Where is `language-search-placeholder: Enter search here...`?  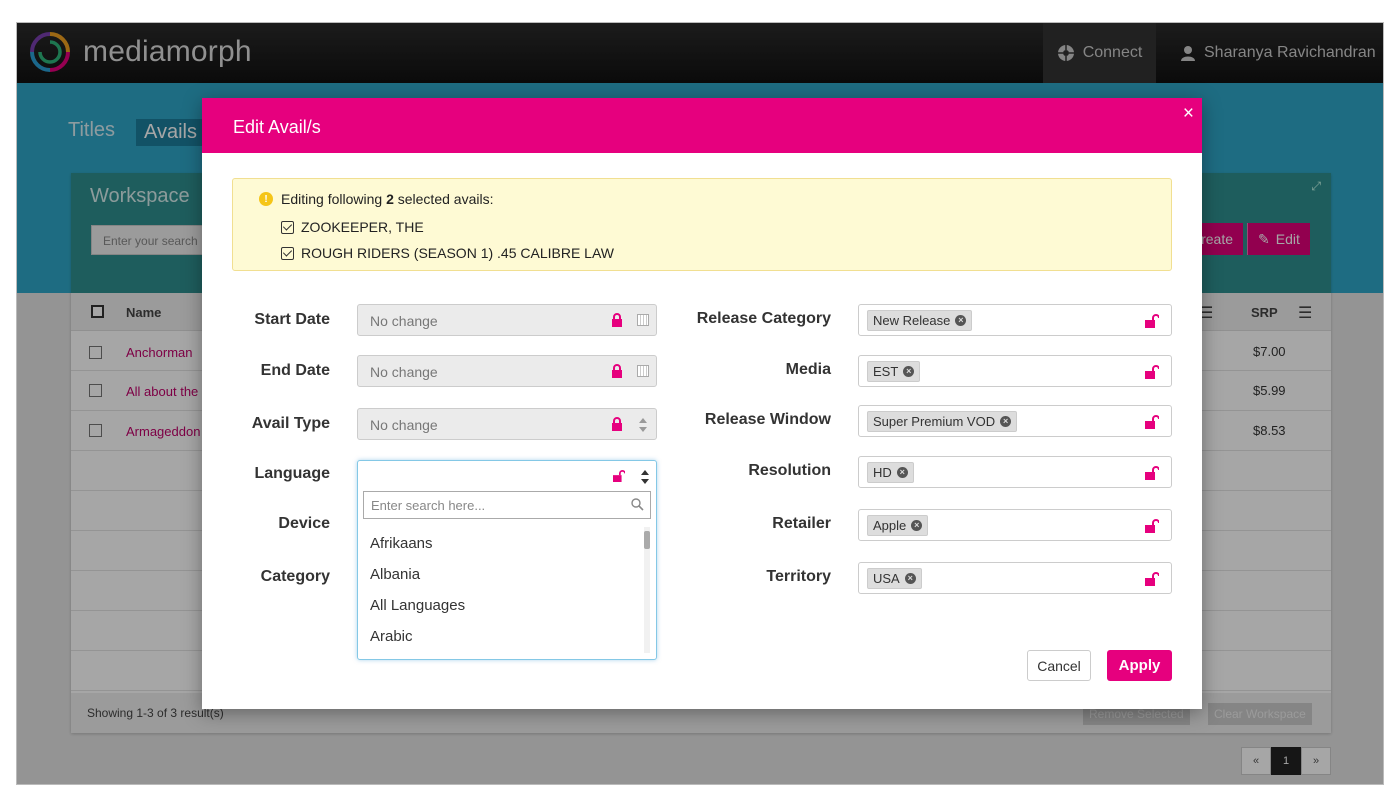 language-search-placeholder: Enter search here... is located at coordinates (428, 505).